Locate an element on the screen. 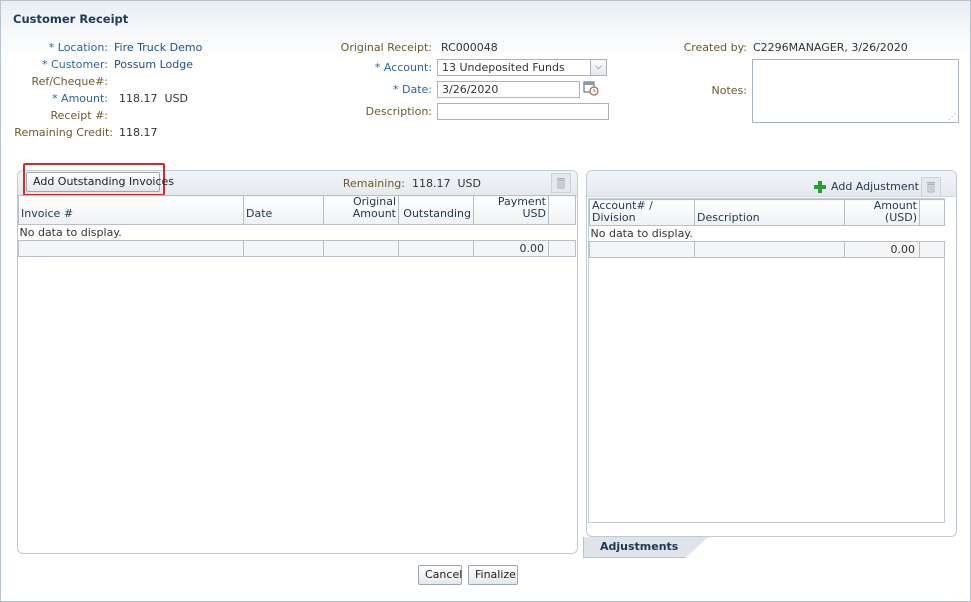 This screenshot has width=971, height=602. col-payment-usd: Payment USD is located at coordinates (511, 210).